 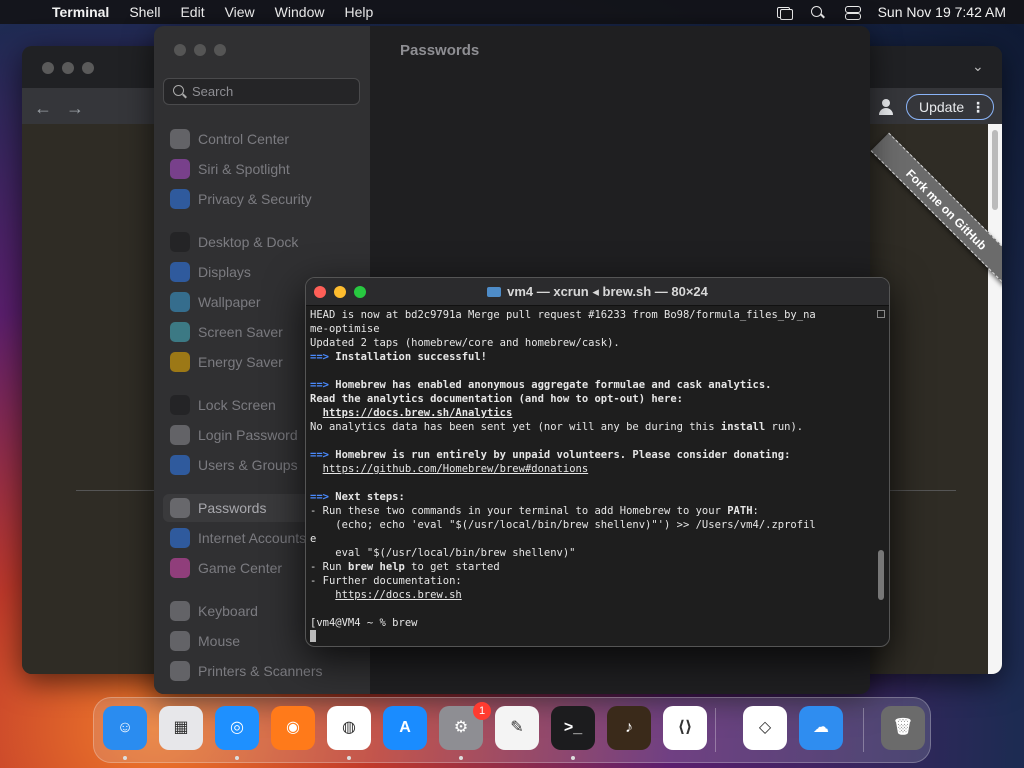 What do you see at coordinates (358, 12) in the screenshot?
I see `menu-help: Help` at bounding box center [358, 12].